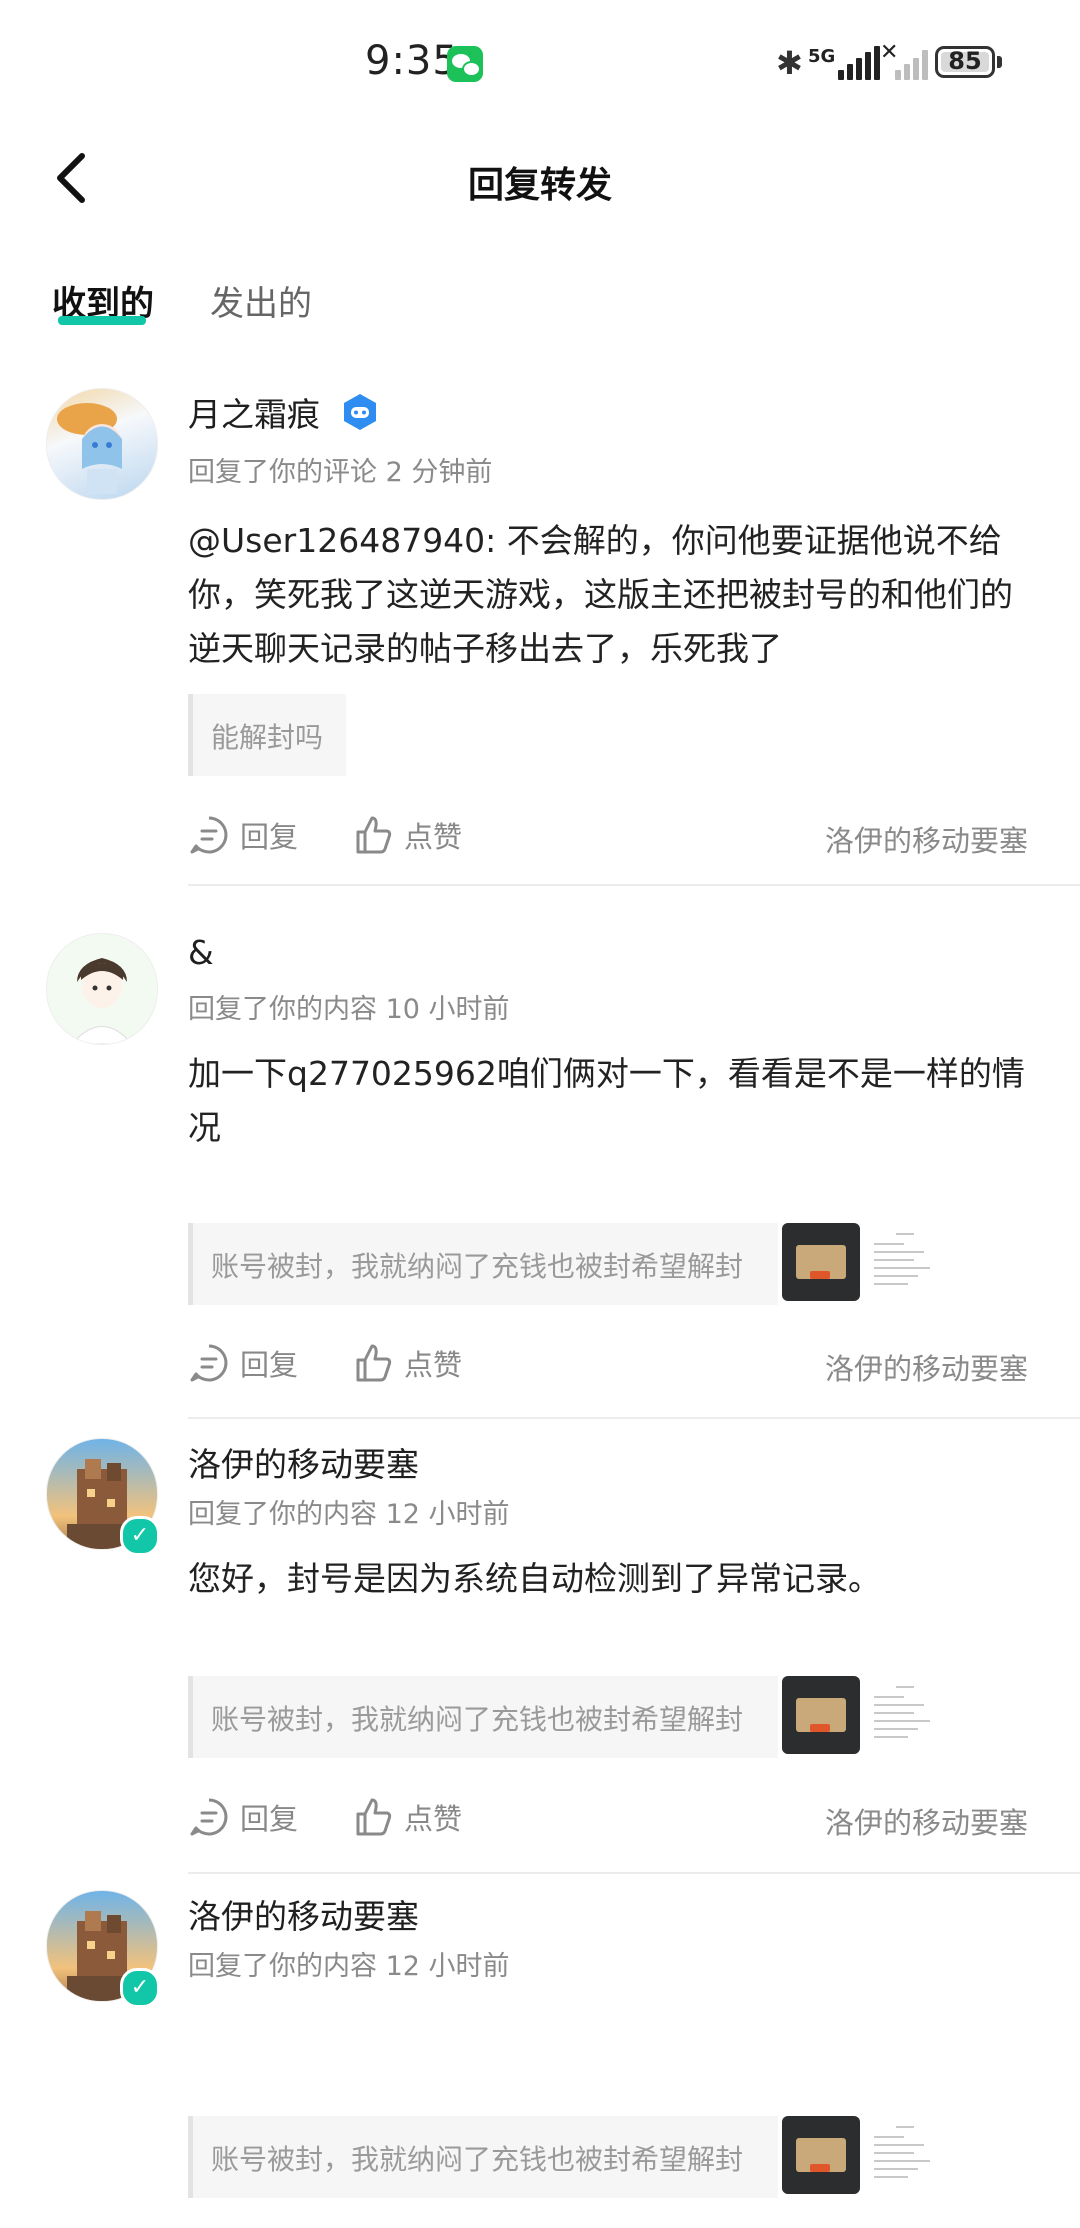  What do you see at coordinates (822, 56) in the screenshot?
I see `network-type: 5G` at bounding box center [822, 56].